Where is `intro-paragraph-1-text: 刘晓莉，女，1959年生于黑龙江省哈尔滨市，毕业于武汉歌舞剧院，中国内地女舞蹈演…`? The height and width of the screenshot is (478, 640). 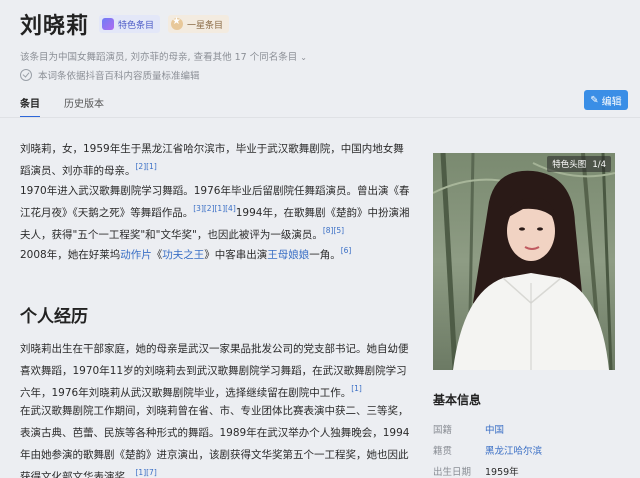
intro-paragraph-1-text: 刘晓莉，女，1959年生于黑龙江省哈尔滨市，毕业于武汉歌舞剧院，中国内地女舞蹈演… is located at coordinates (212, 160).